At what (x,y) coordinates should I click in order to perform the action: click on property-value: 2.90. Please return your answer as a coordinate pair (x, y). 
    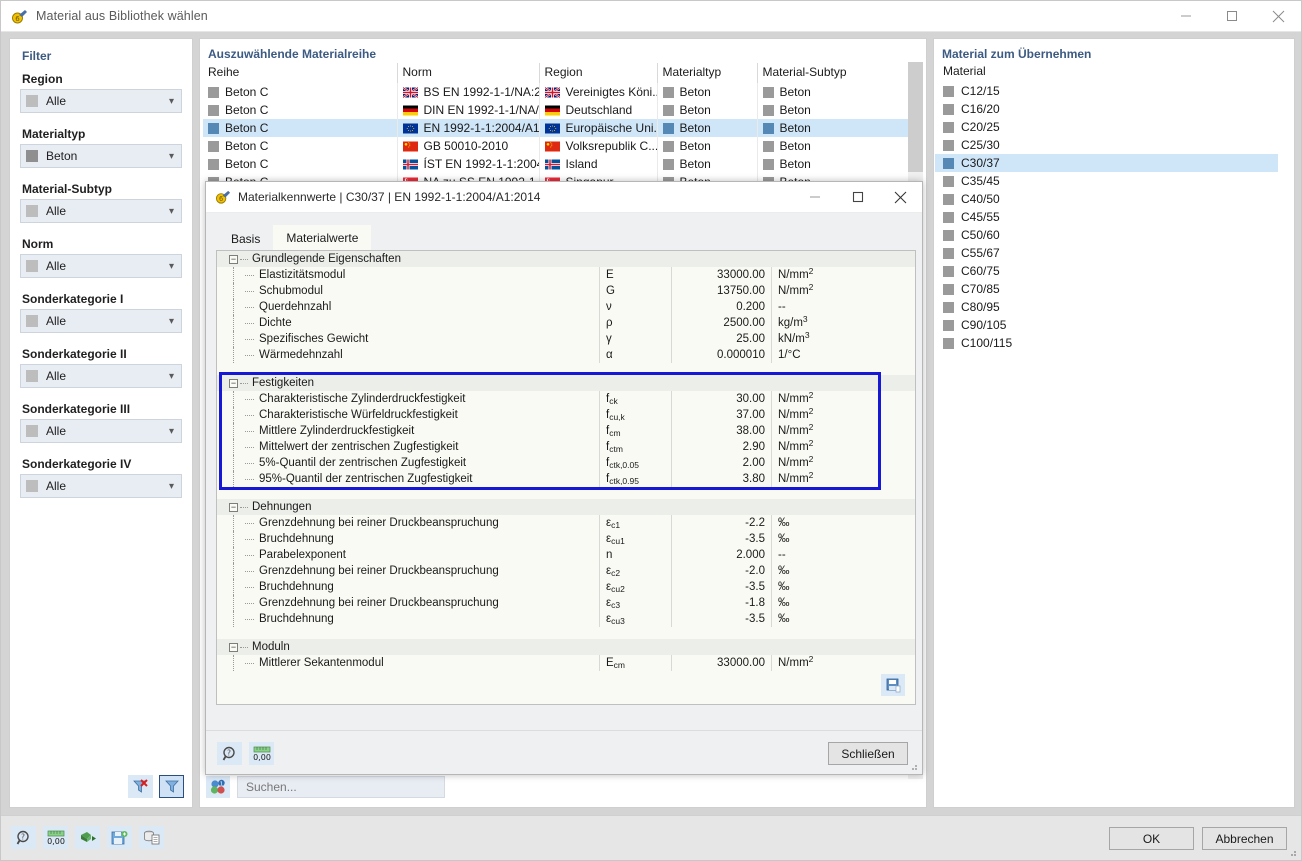
    Looking at the image, I should click on (721, 447).